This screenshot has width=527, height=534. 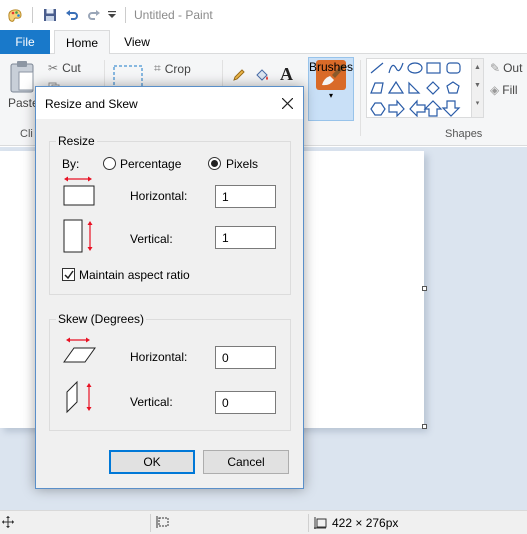 What do you see at coordinates (331, 89) in the screenshot?
I see `brushes-button: Brushes ▾` at bounding box center [331, 89].